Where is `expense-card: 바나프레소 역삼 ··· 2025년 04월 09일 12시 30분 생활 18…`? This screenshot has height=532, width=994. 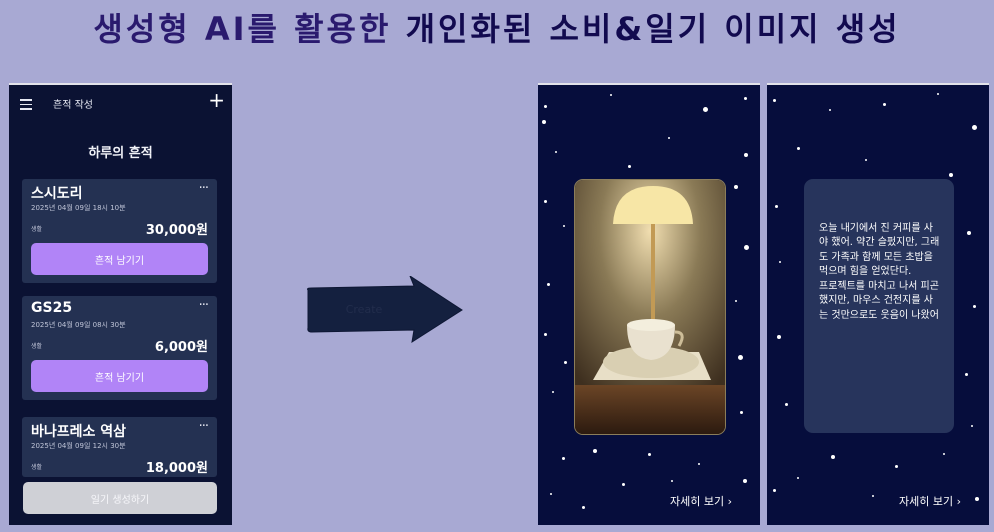
expense-card: 바나프레소 역삼 ··· 2025년 04월 09일 12시 30분 생활 18… is located at coordinates (119, 447).